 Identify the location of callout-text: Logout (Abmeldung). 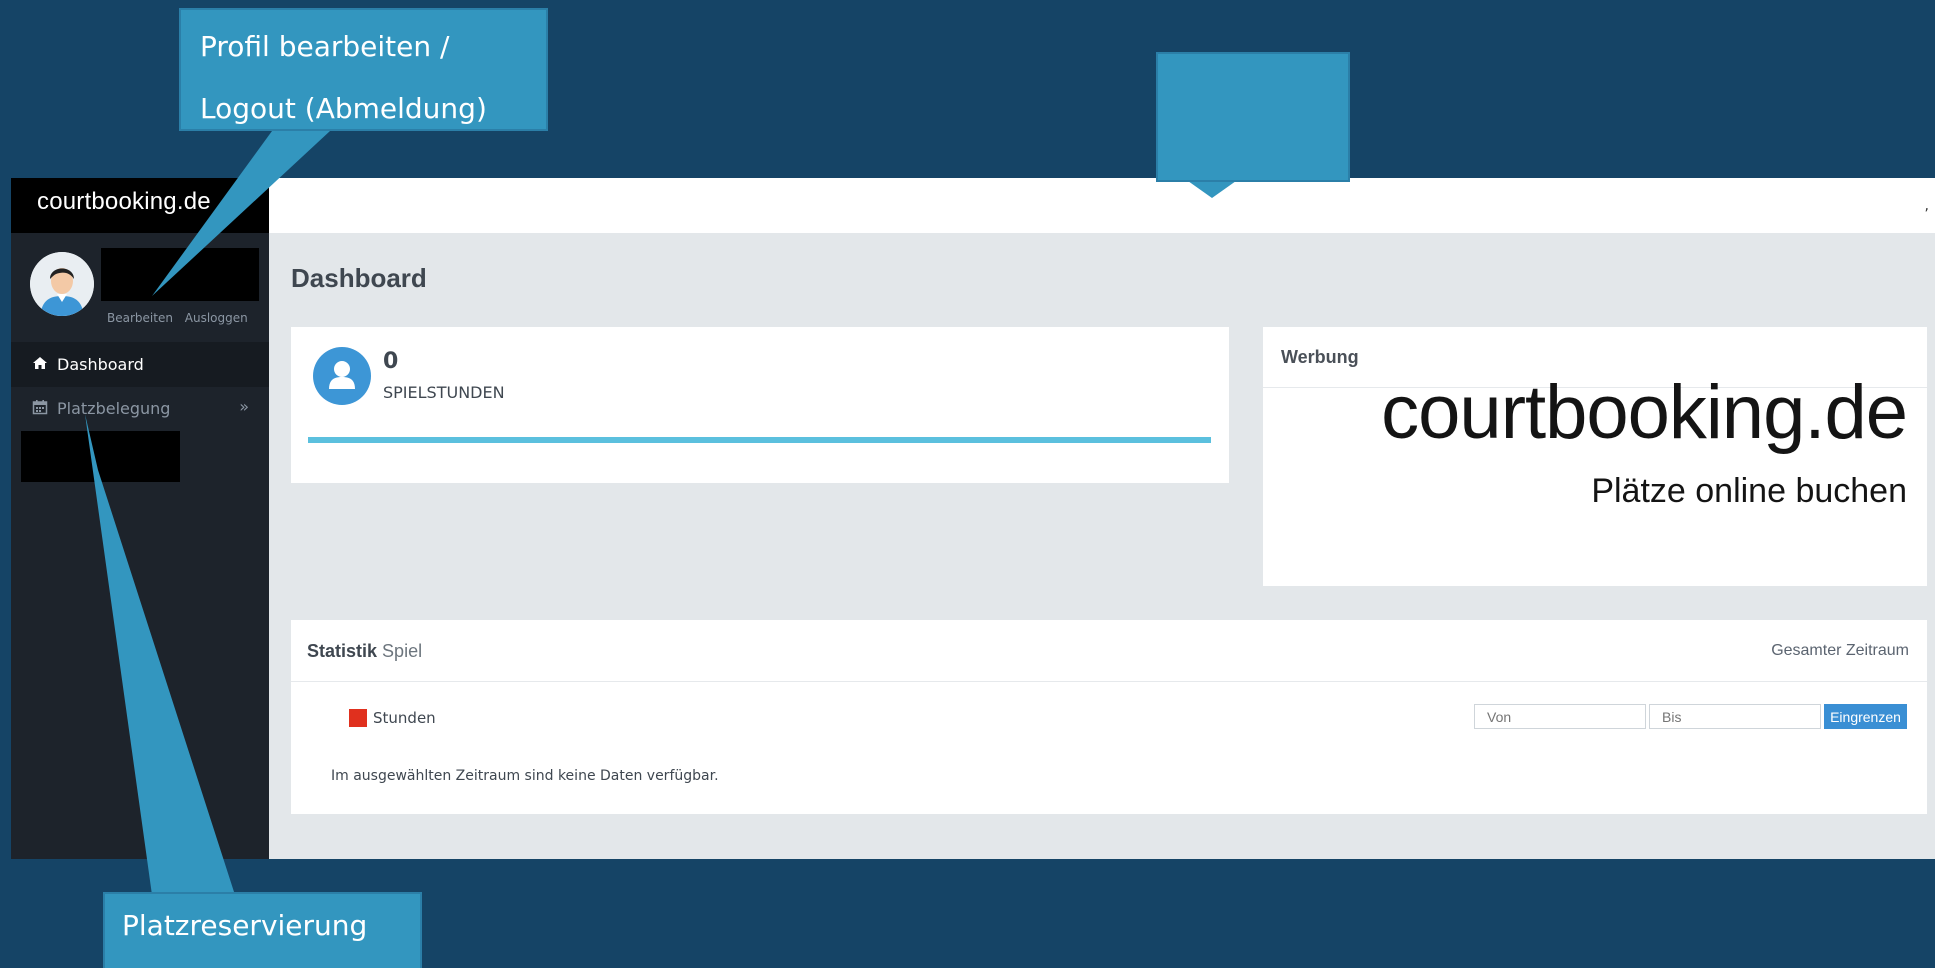
(343, 108).